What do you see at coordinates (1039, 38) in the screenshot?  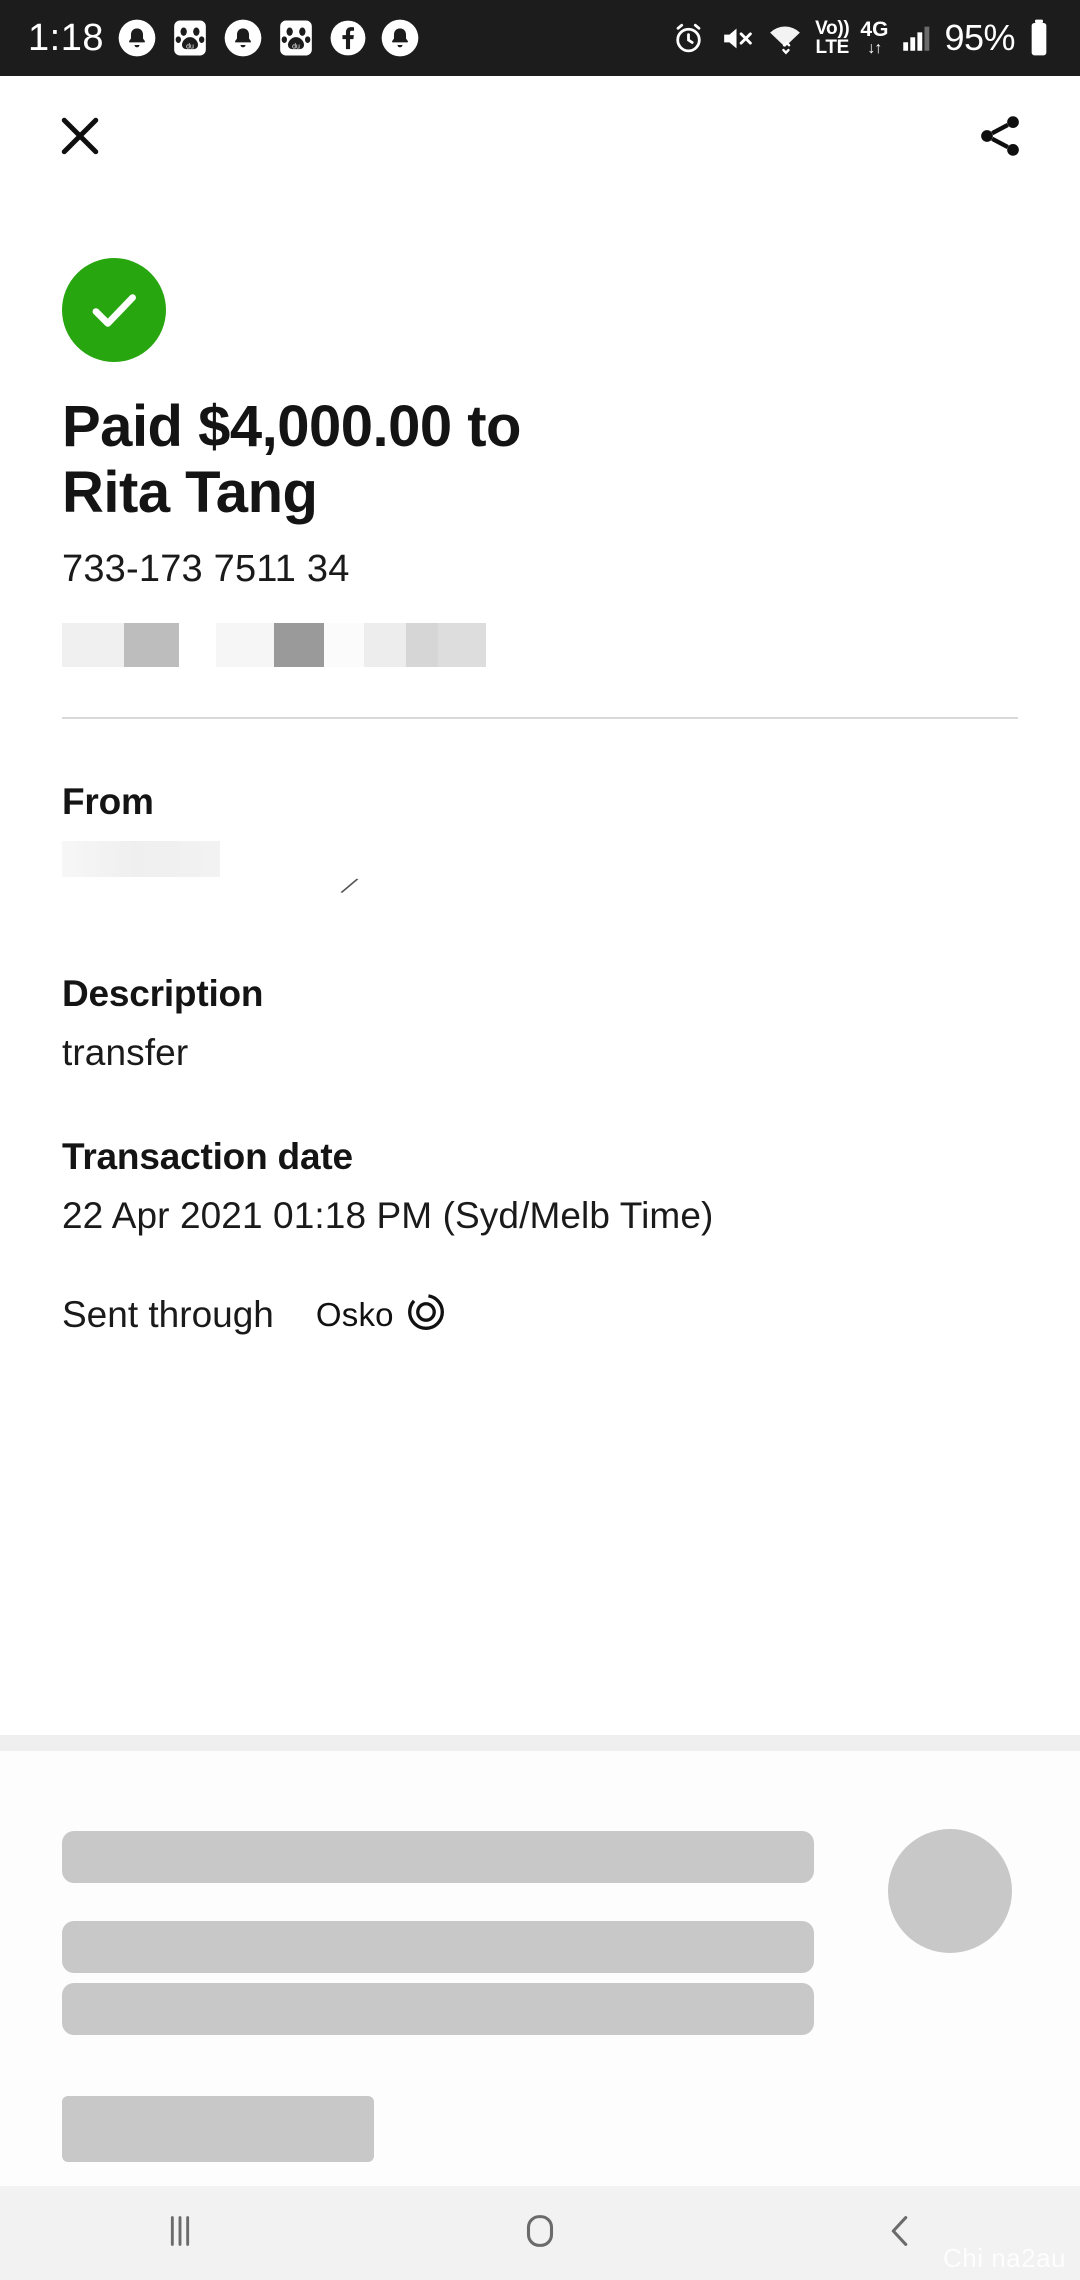 I see `battery-icon` at bounding box center [1039, 38].